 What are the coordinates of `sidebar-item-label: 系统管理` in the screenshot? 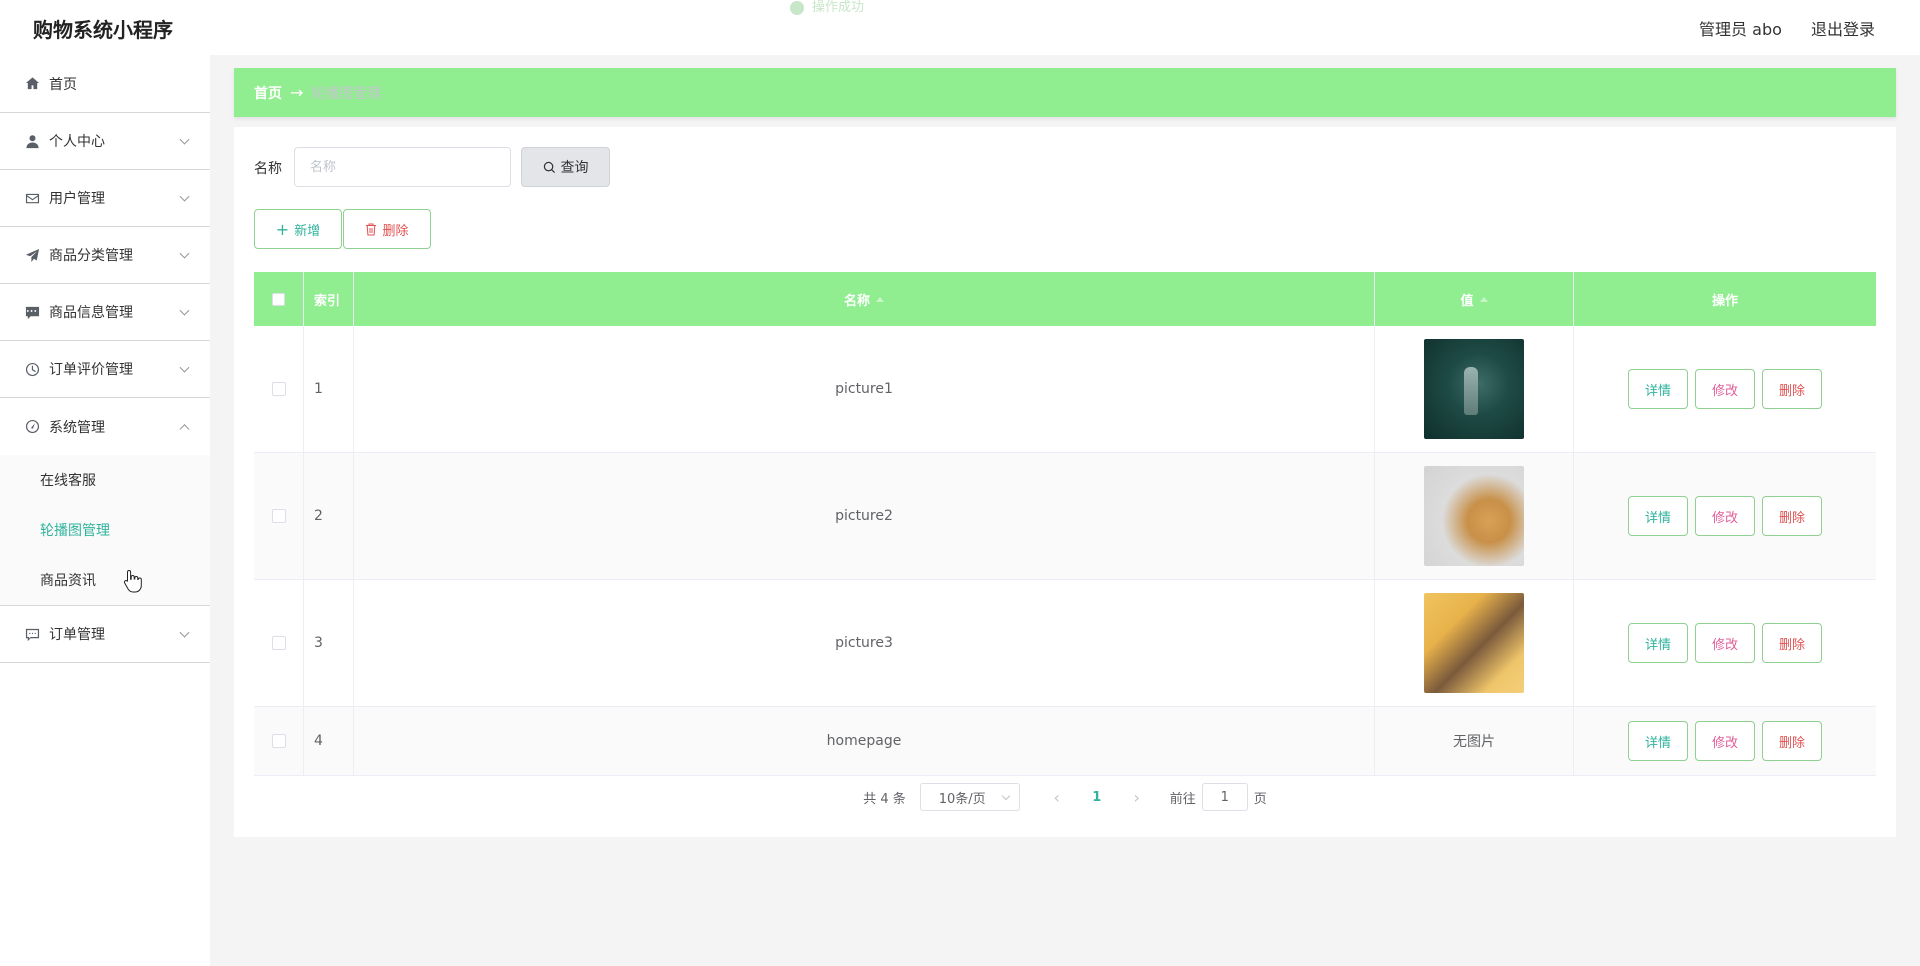 It's located at (77, 427).